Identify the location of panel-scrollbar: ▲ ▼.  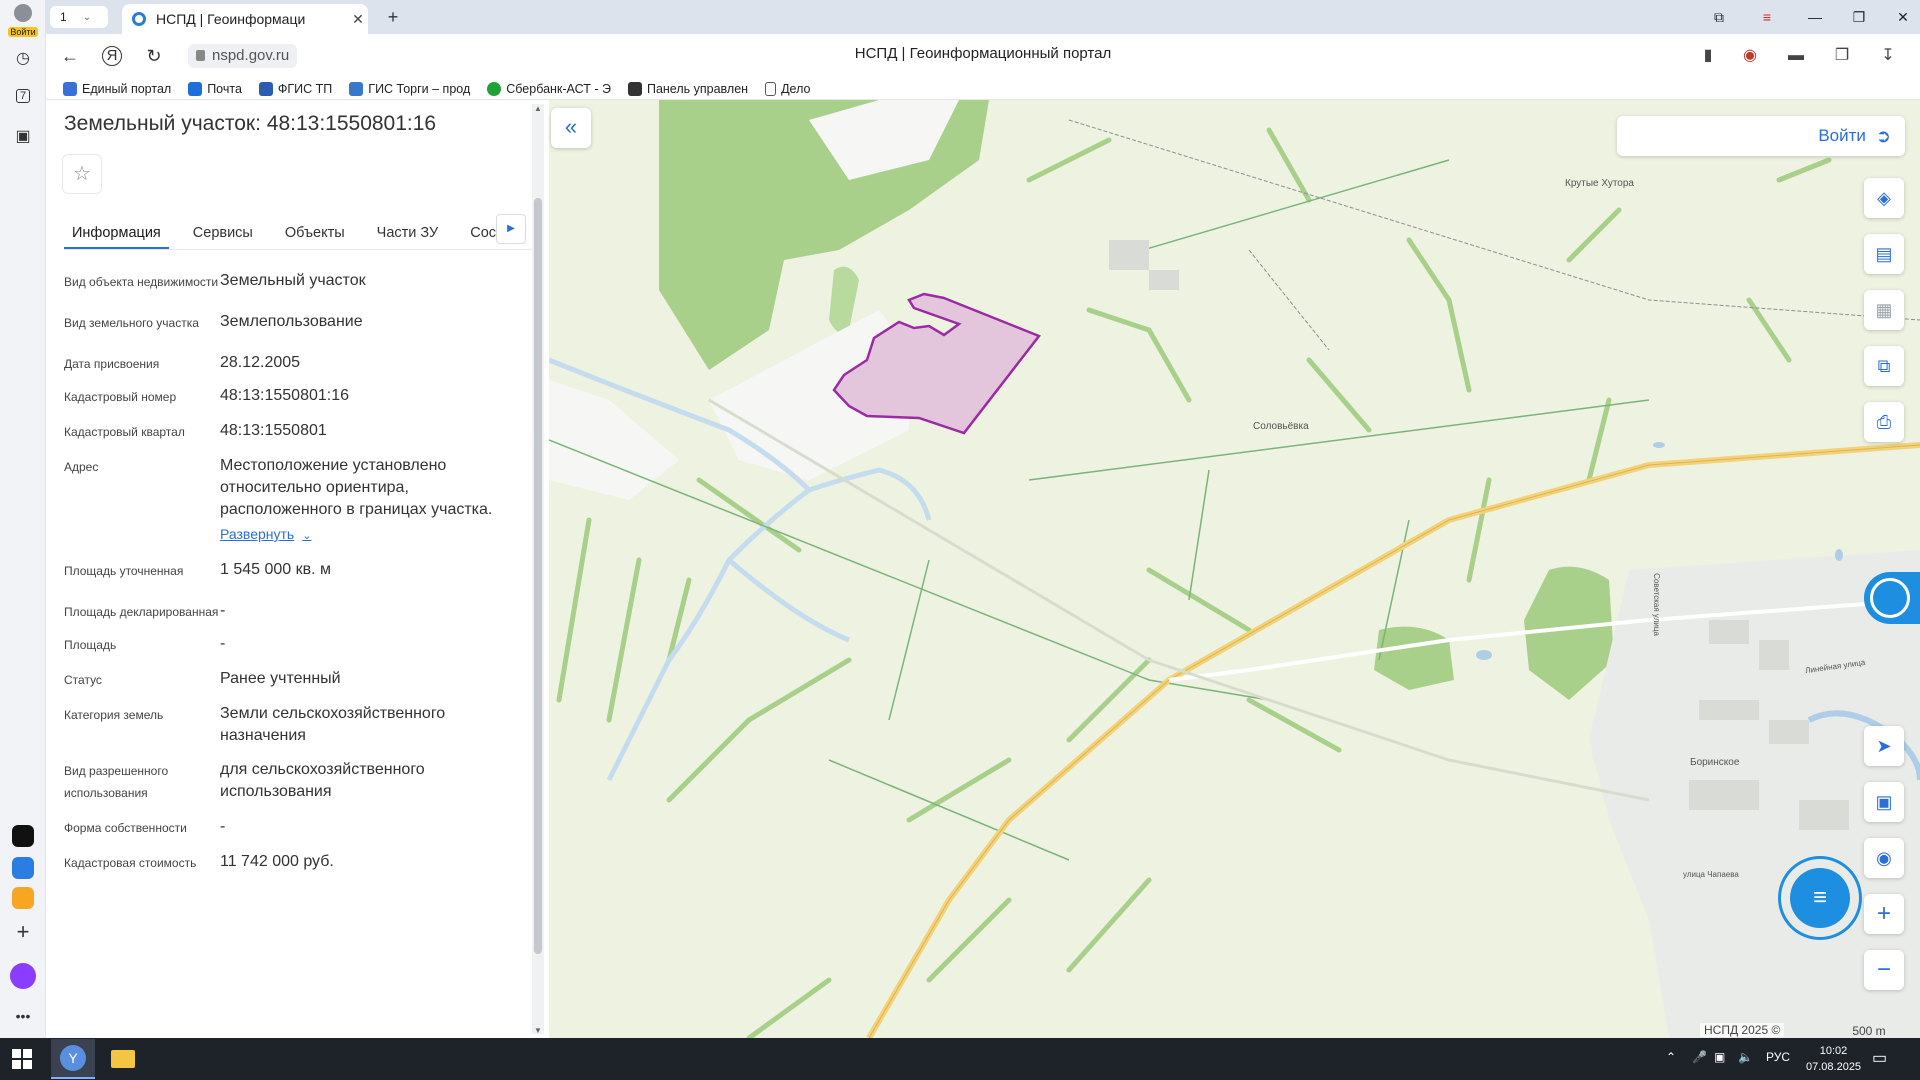
(538, 569).